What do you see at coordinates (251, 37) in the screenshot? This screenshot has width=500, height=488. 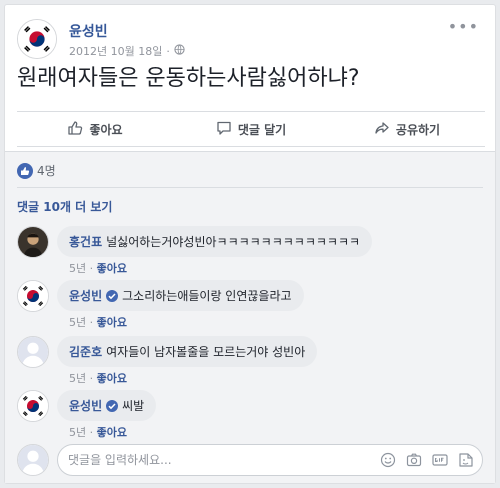 I see `post-header: 윤성빈 2012년 10월 18일 · •••` at bounding box center [251, 37].